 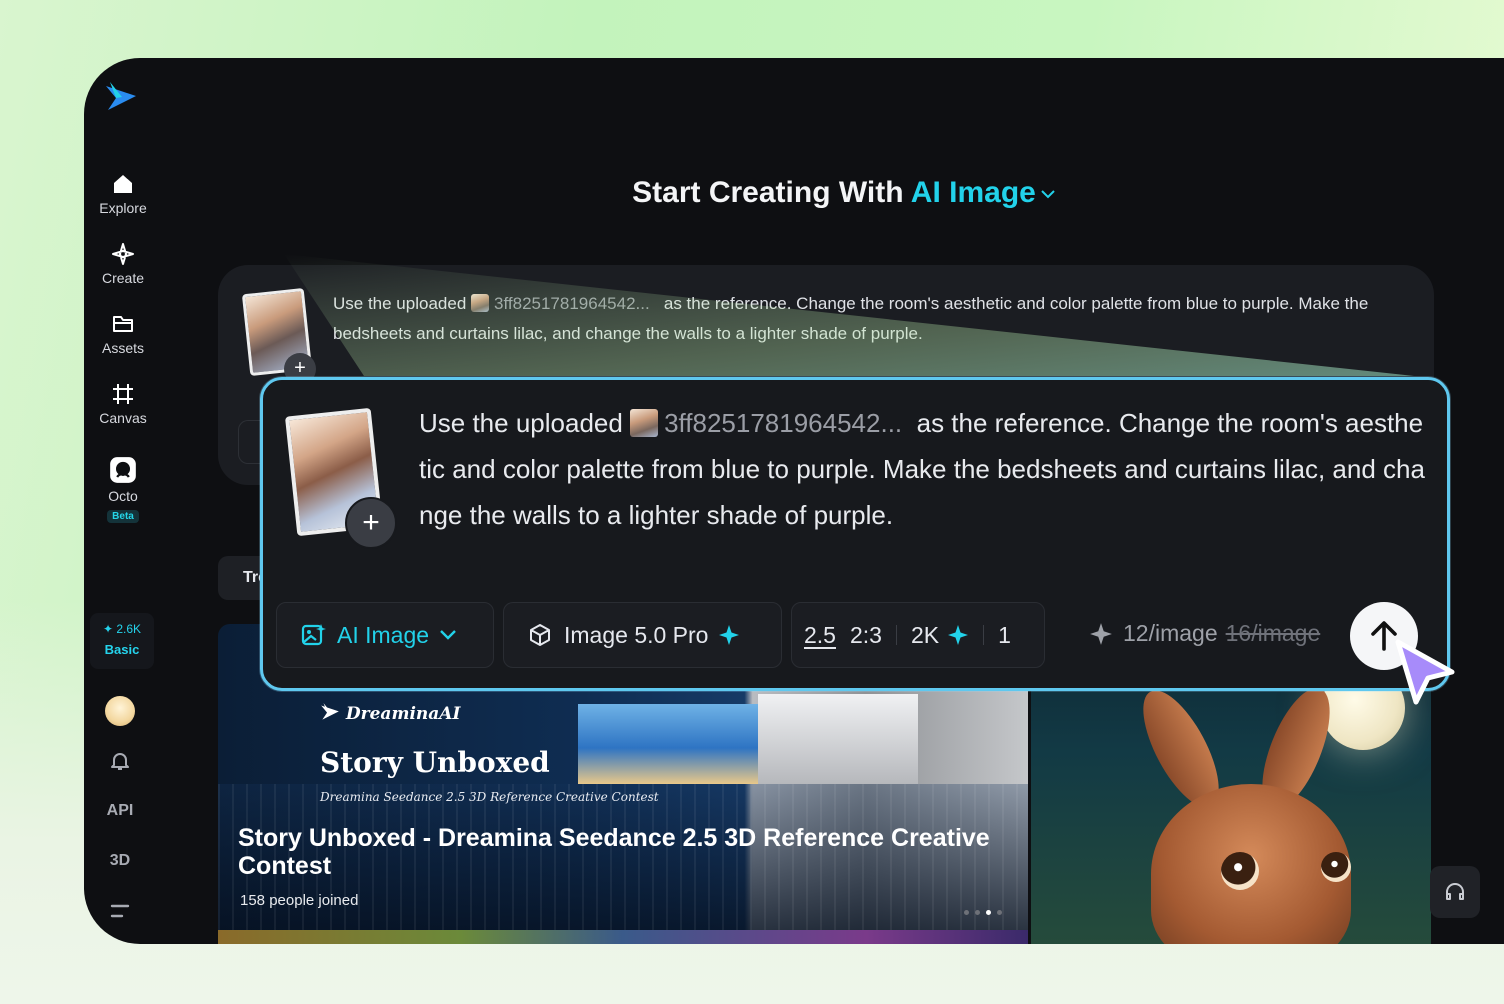 What do you see at coordinates (123, 324) in the screenshot?
I see `folder-icon` at bounding box center [123, 324].